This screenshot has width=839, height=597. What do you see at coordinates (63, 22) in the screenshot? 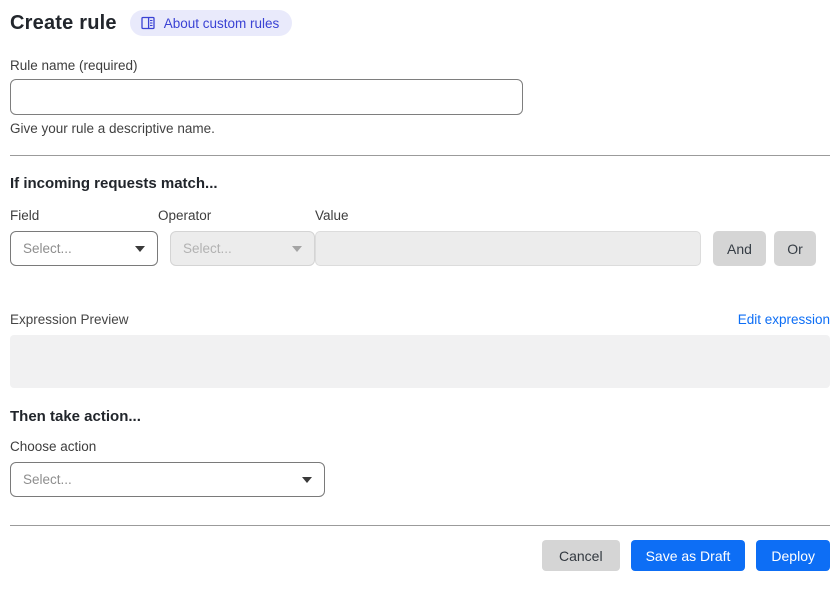
I see `page-title: Create rule` at bounding box center [63, 22].